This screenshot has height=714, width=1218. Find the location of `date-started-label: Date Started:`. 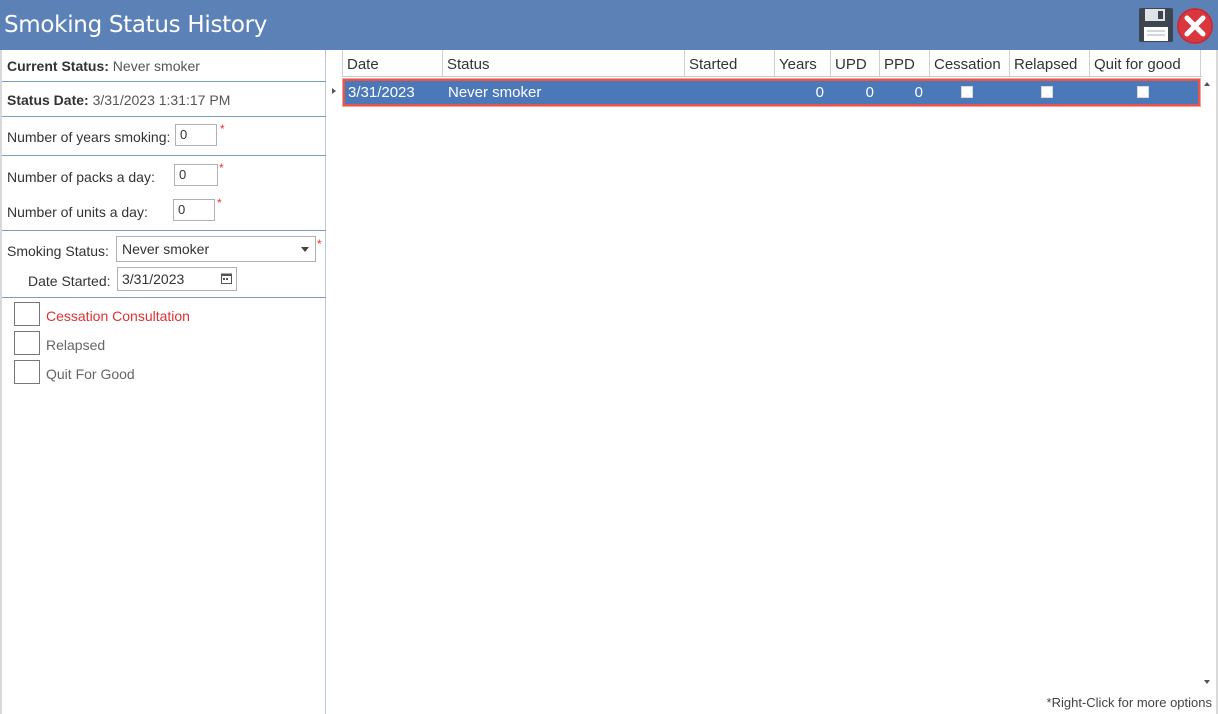

date-started-label: Date Started: is located at coordinates (69, 281).